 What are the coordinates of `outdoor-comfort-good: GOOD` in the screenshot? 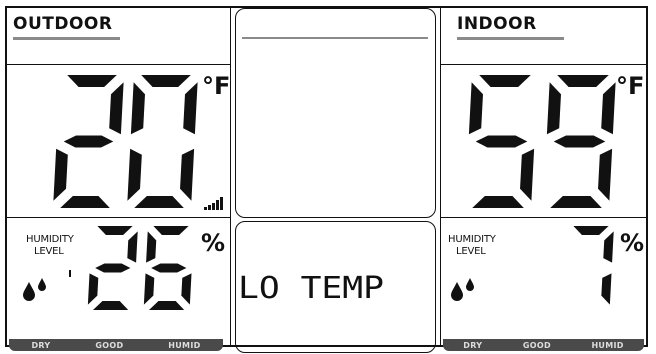 It's located at (109, 345).